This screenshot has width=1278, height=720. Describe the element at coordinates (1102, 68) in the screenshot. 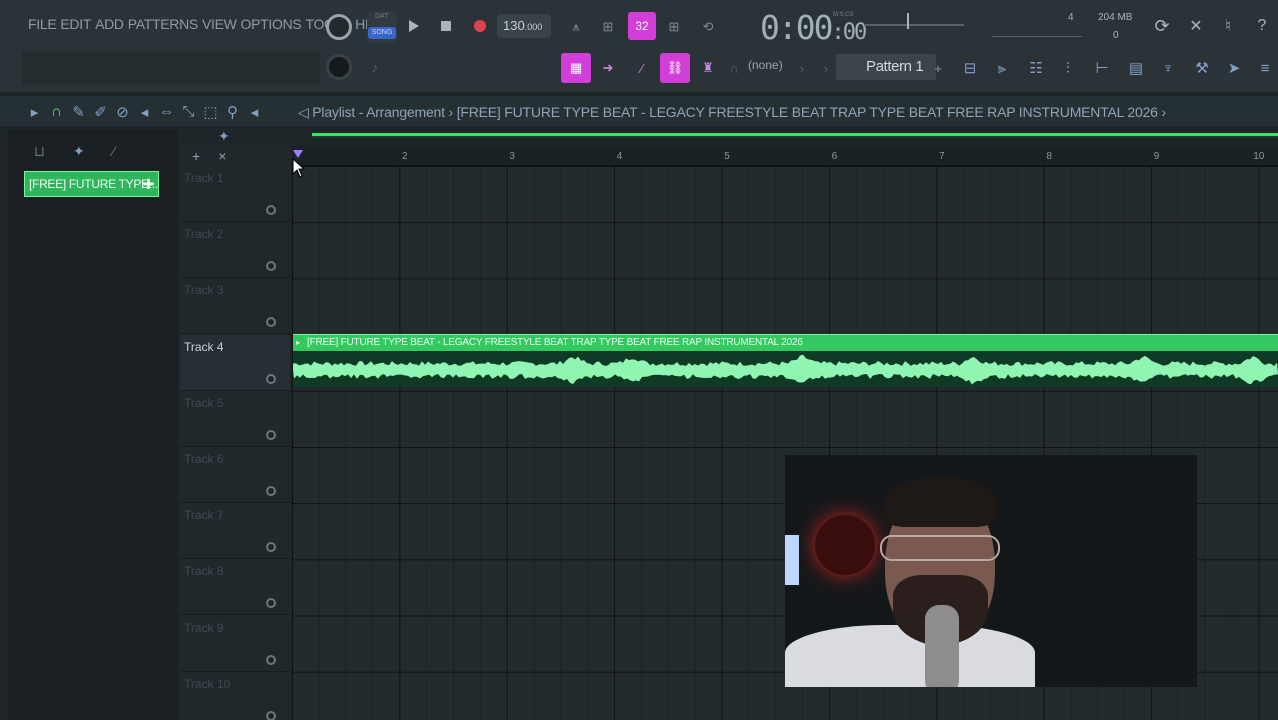

I see `tree-button: ⊢` at that location.